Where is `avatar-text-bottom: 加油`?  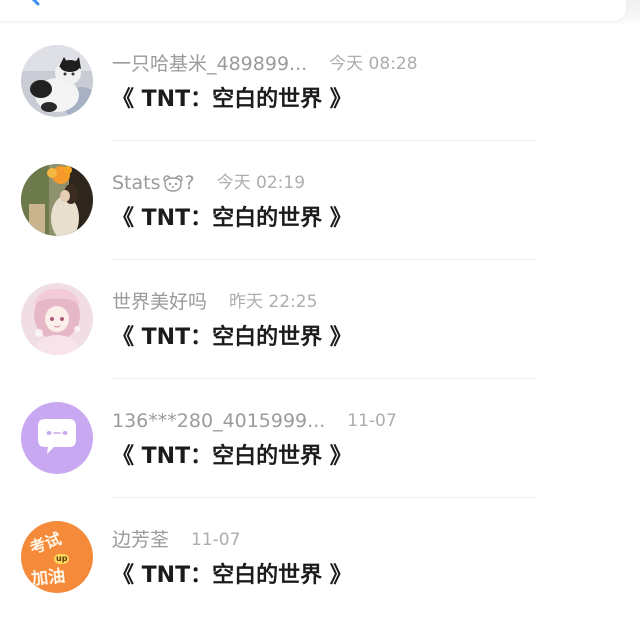 avatar-text-bottom: 加油 is located at coordinates (48, 578).